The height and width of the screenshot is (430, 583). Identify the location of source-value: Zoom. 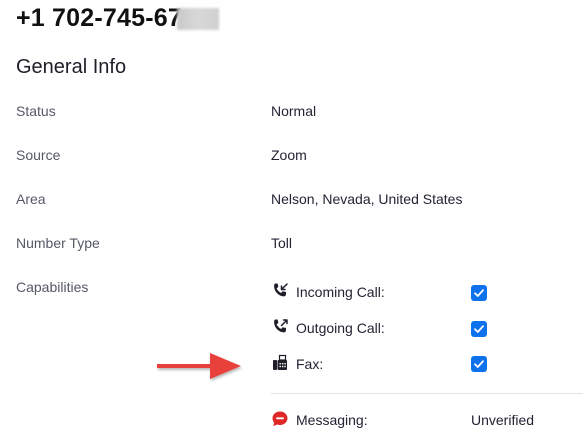
(289, 155).